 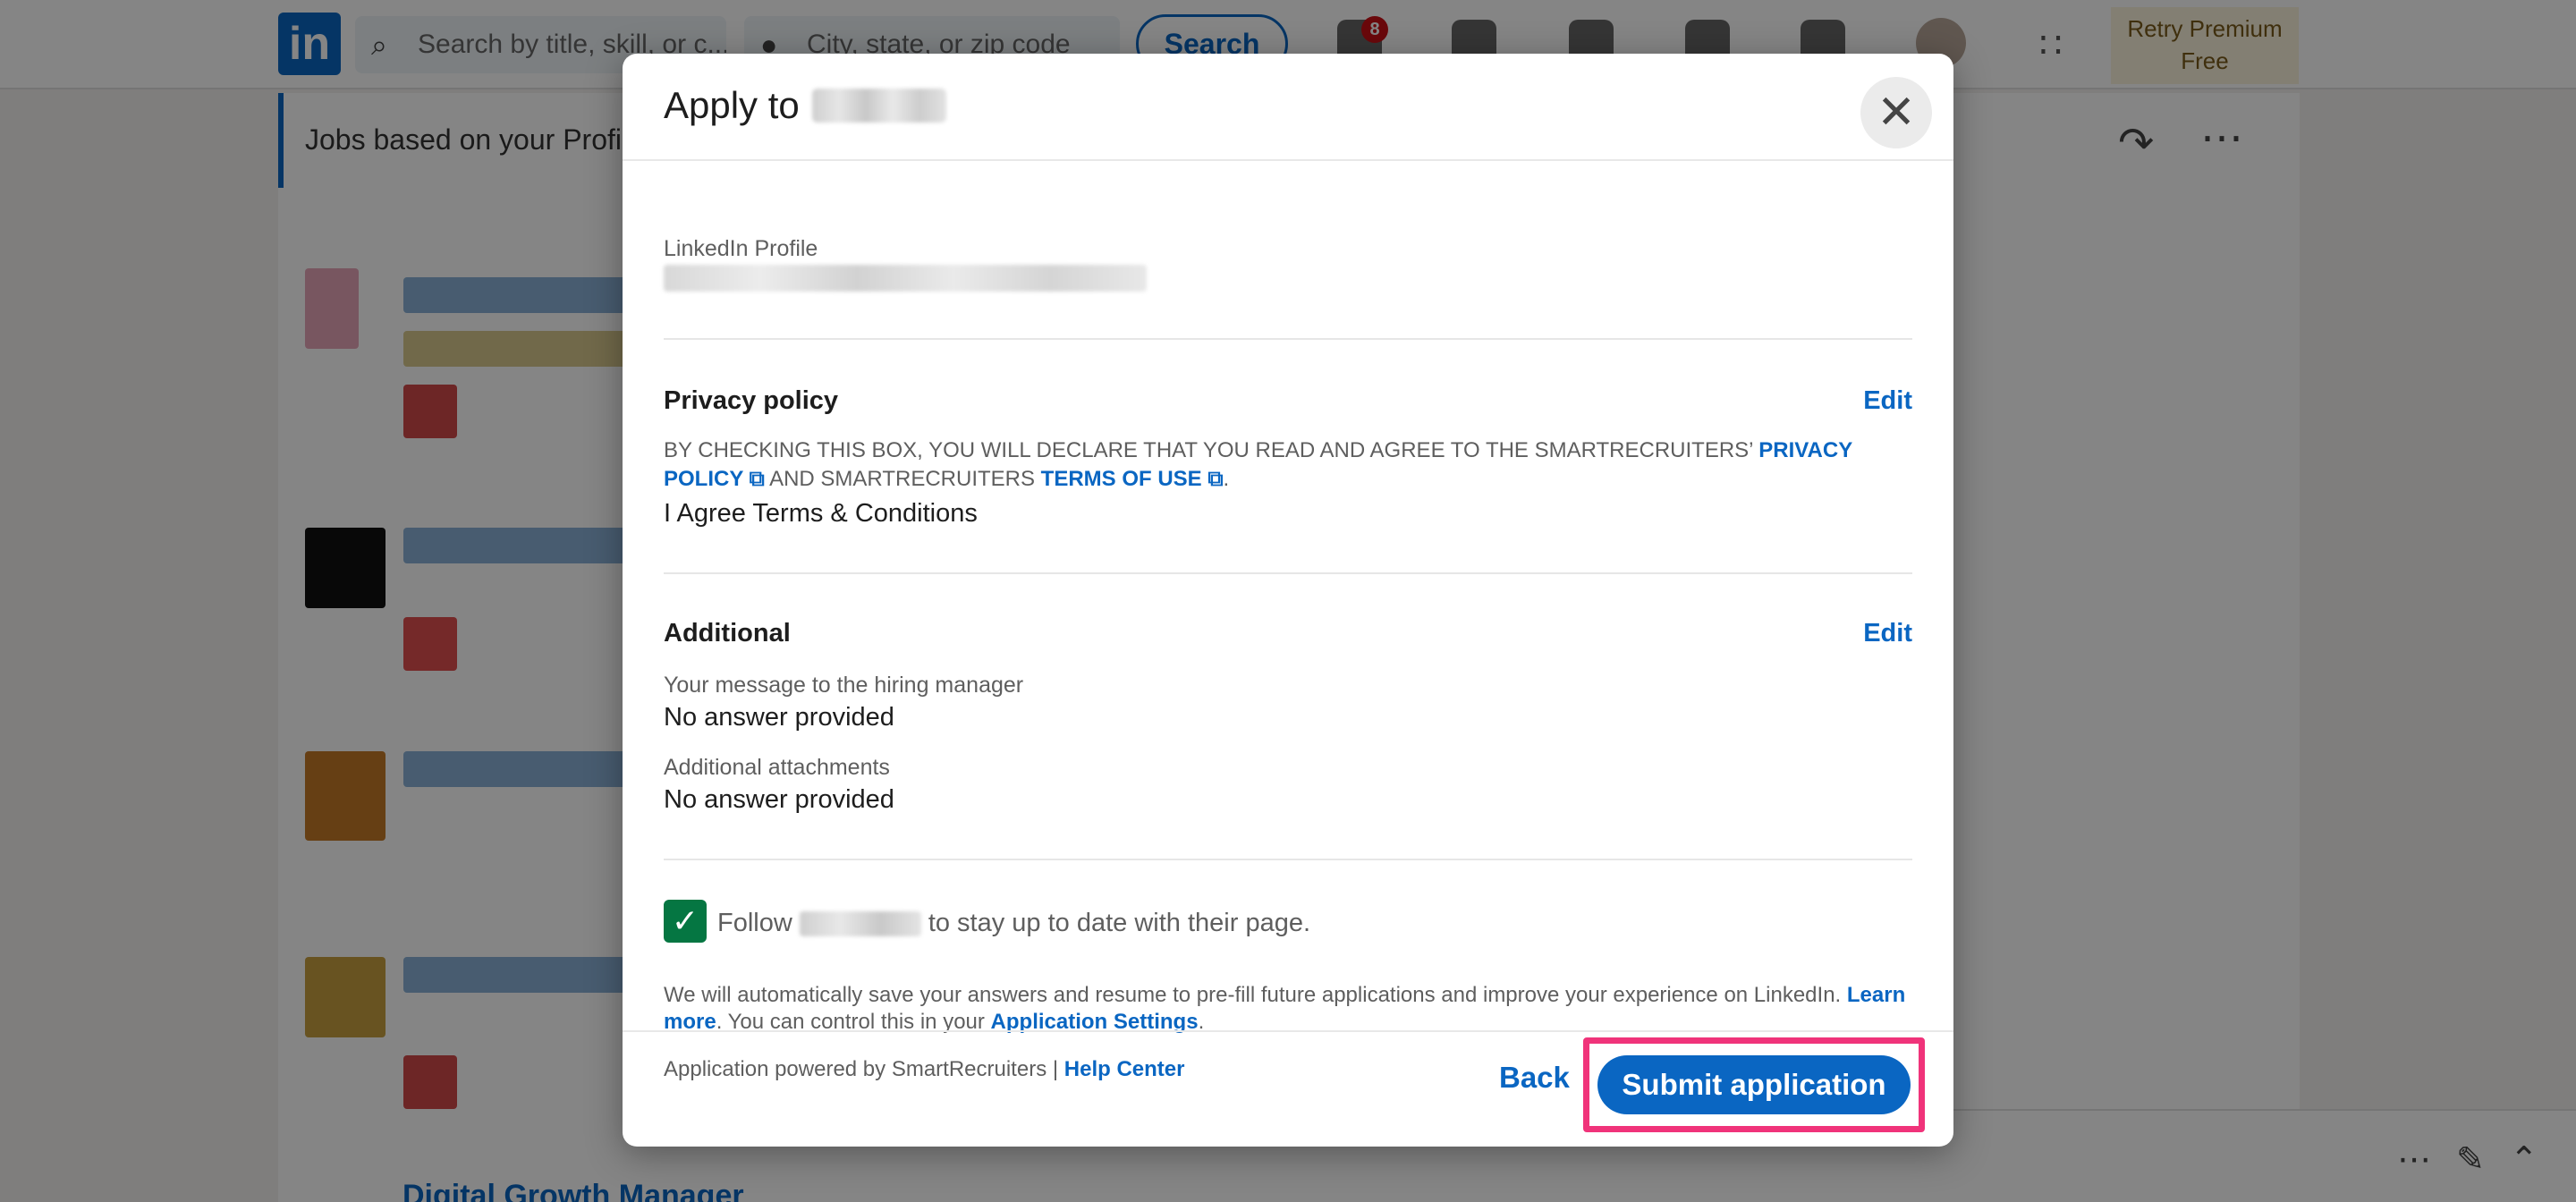 I want to click on checkmark-icon: ✓, so click(x=685, y=920).